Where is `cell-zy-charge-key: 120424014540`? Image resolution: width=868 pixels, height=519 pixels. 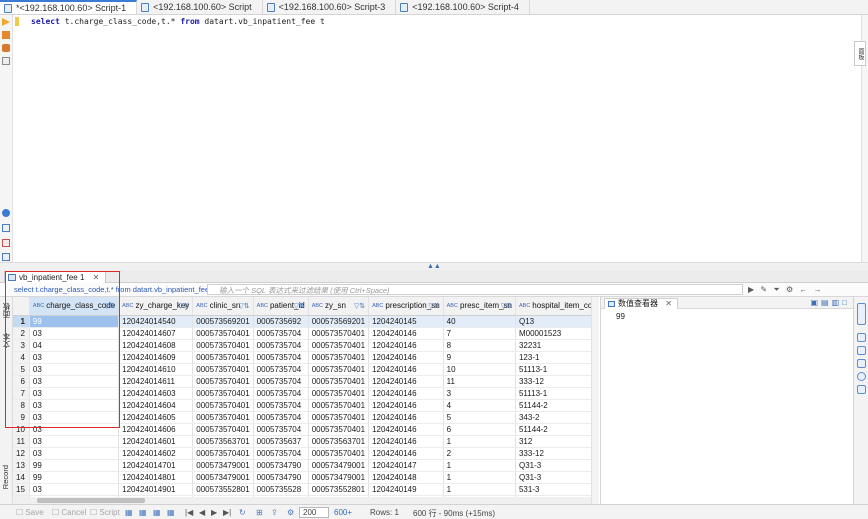 cell-zy-charge-key: 120424014540 is located at coordinates (156, 321).